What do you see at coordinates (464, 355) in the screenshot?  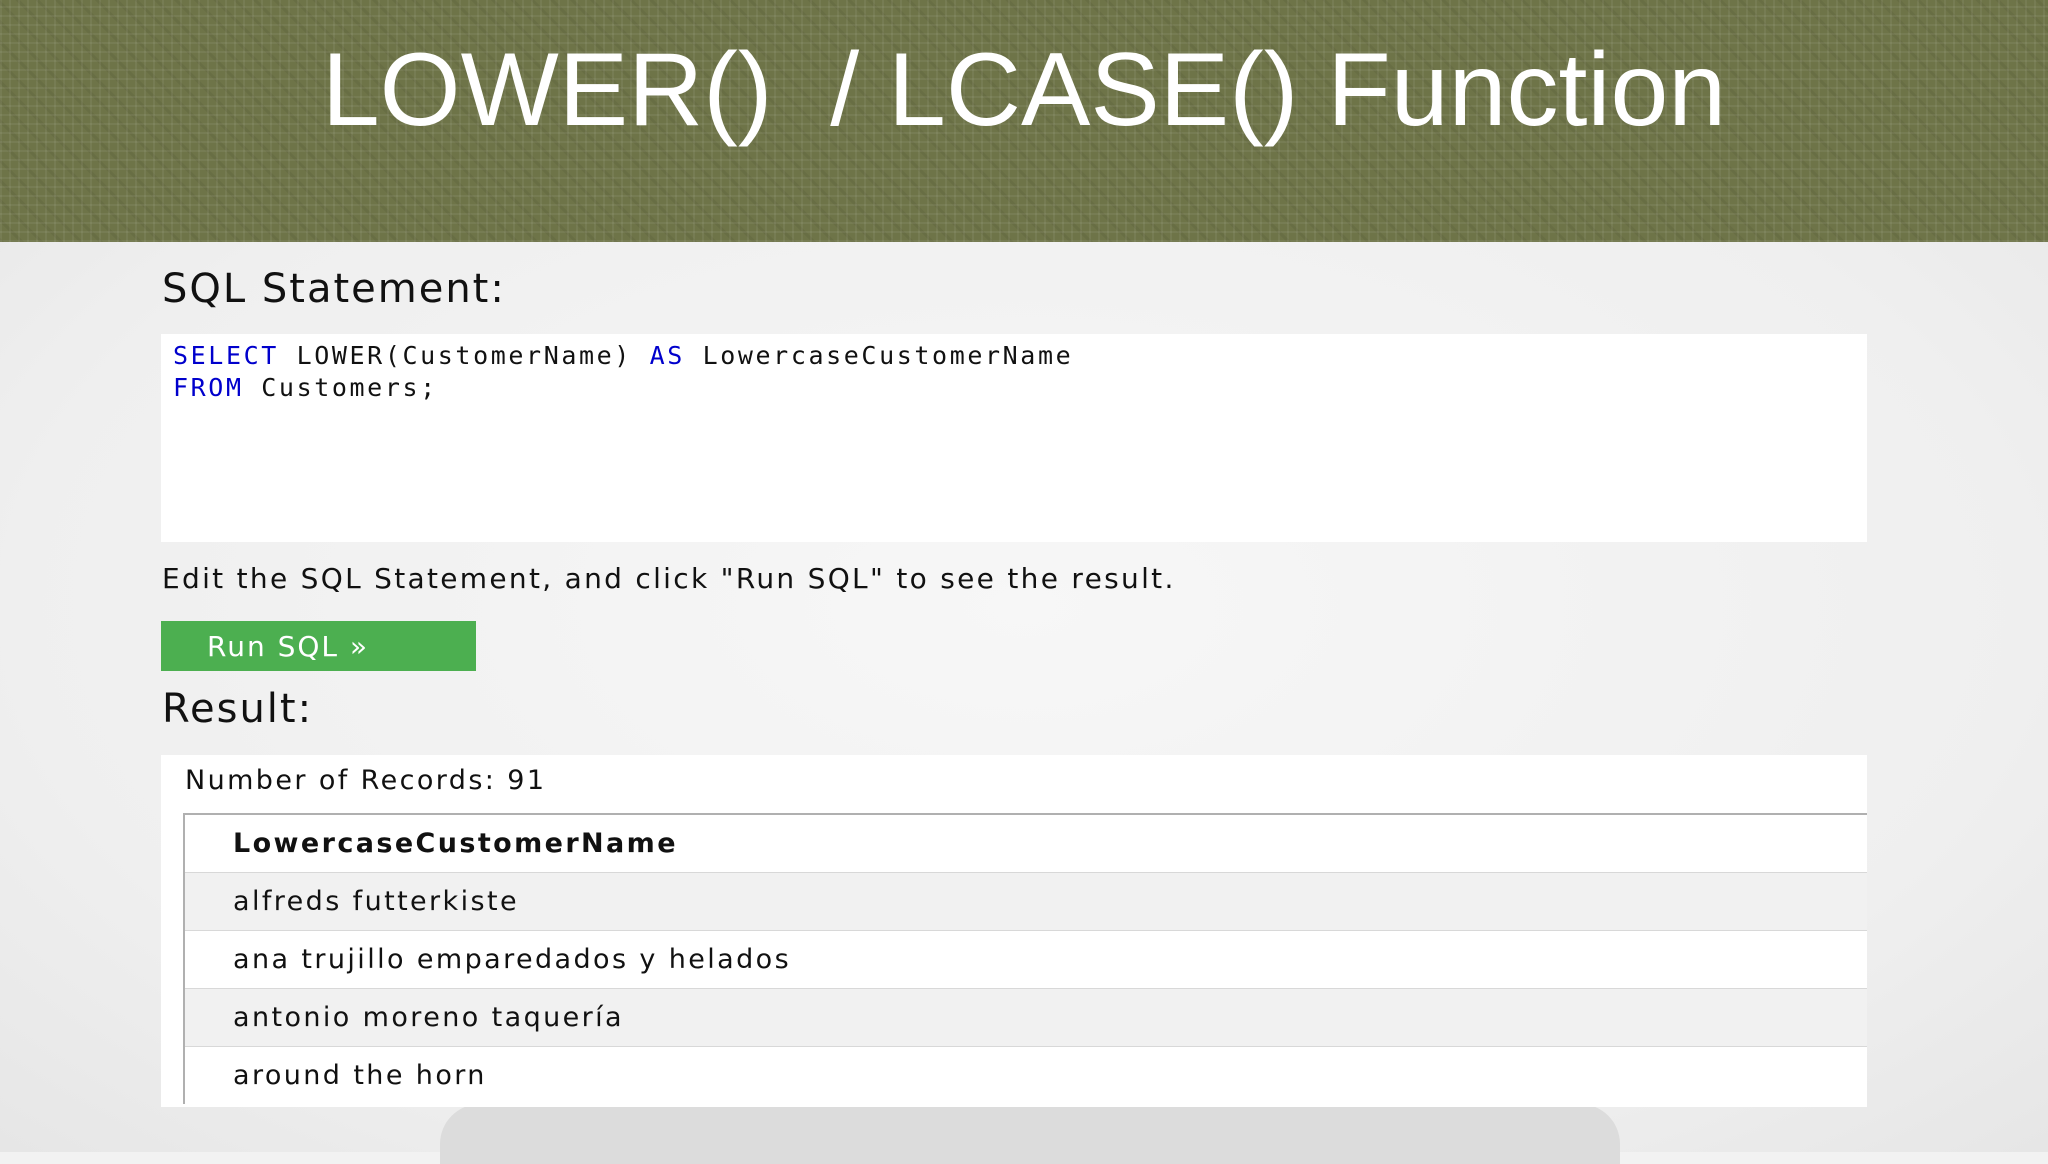 I see `sql-code-text: LOWER(CustomerName)` at bounding box center [464, 355].